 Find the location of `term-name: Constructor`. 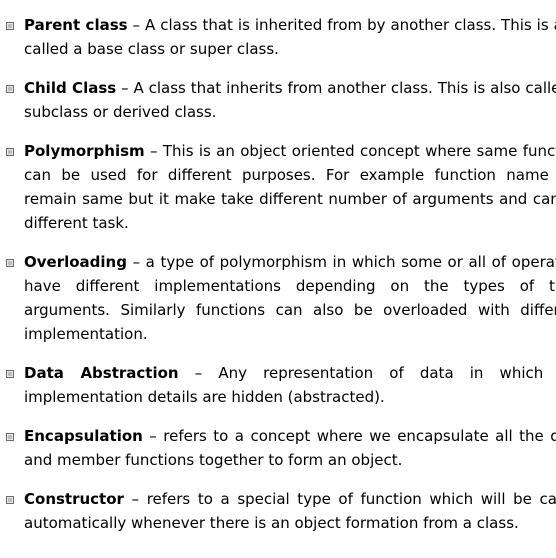

term-name: Constructor is located at coordinates (74, 499).